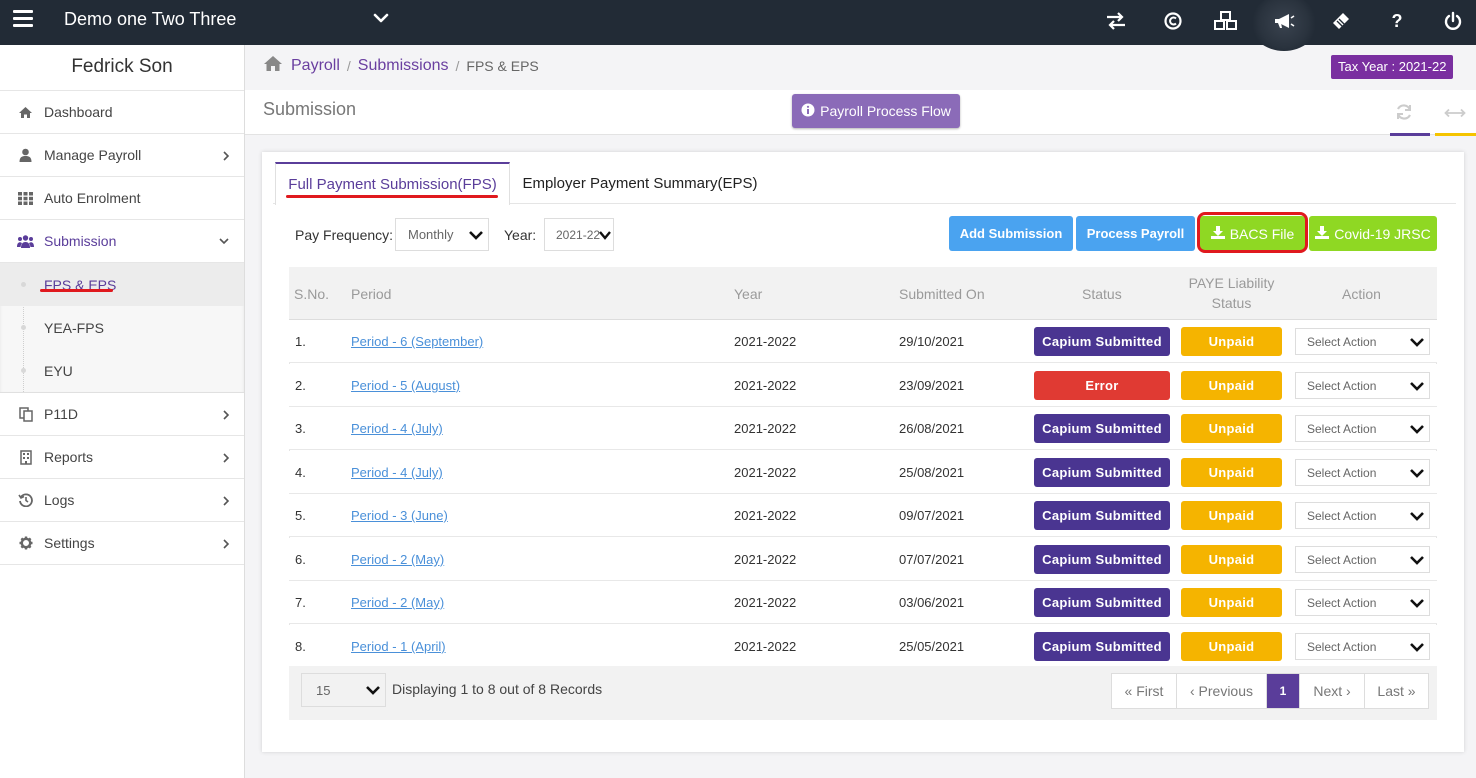  I want to click on company-name: Demo one Two Three, so click(150, 19).